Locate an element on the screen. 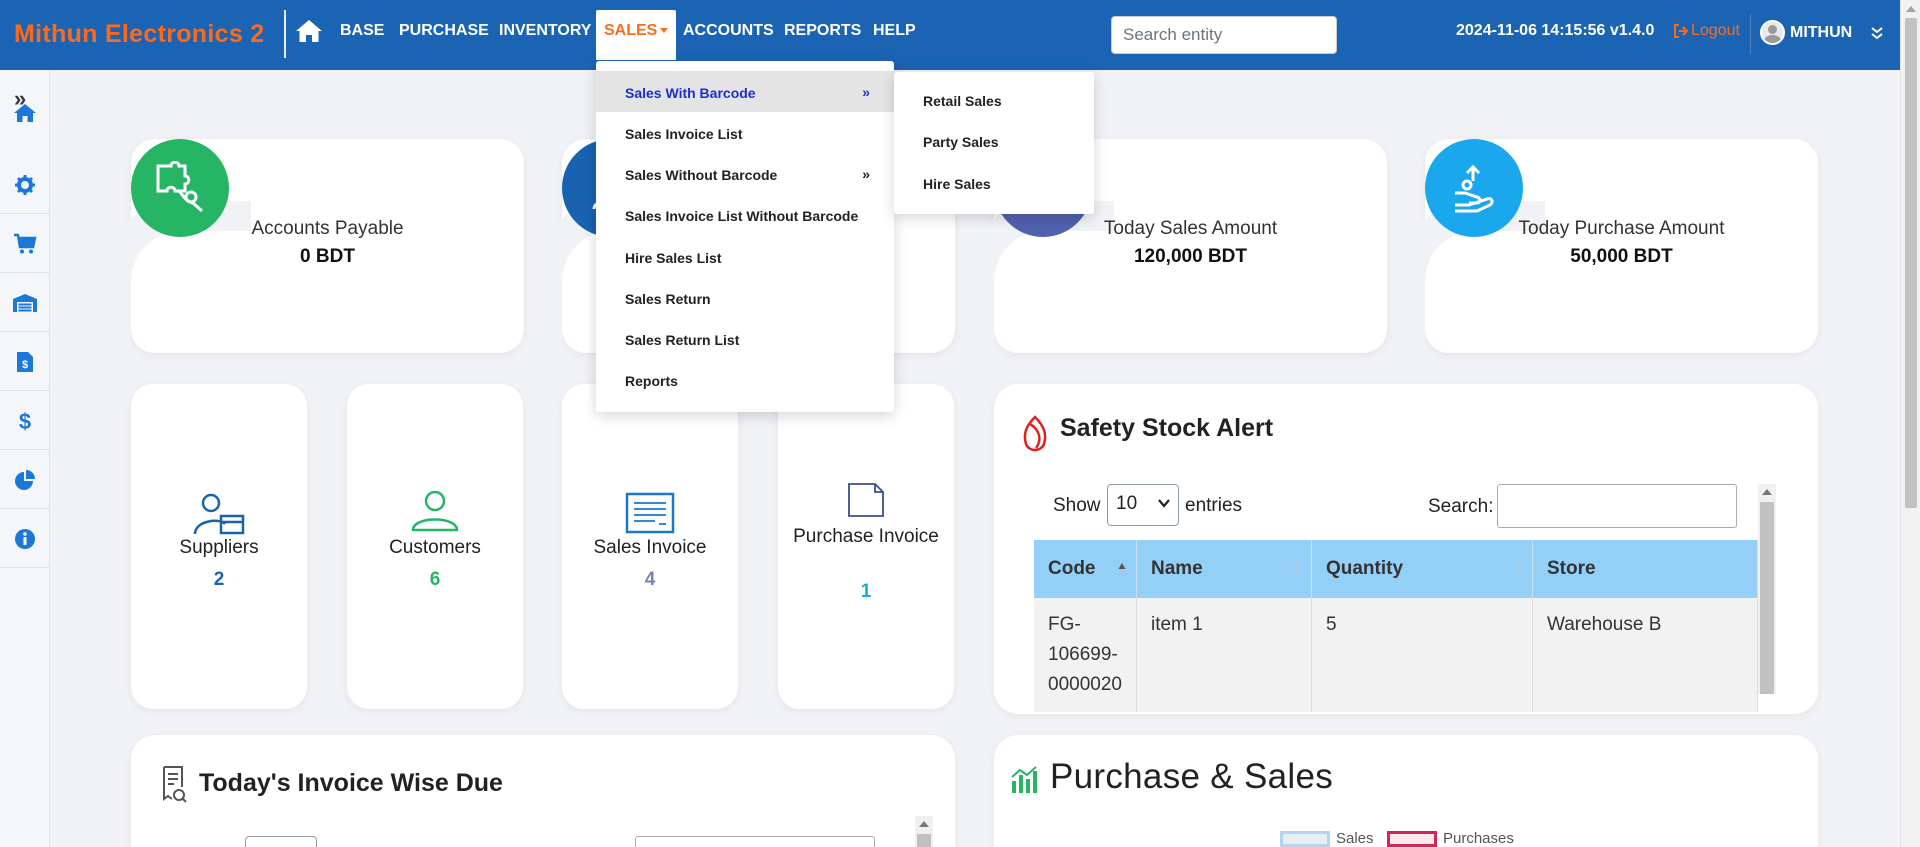 The height and width of the screenshot is (847, 1920). menu-item-sales-invoice-list-without-barcode: Sales Invoice List Without Barcode is located at coordinates (745, 214).